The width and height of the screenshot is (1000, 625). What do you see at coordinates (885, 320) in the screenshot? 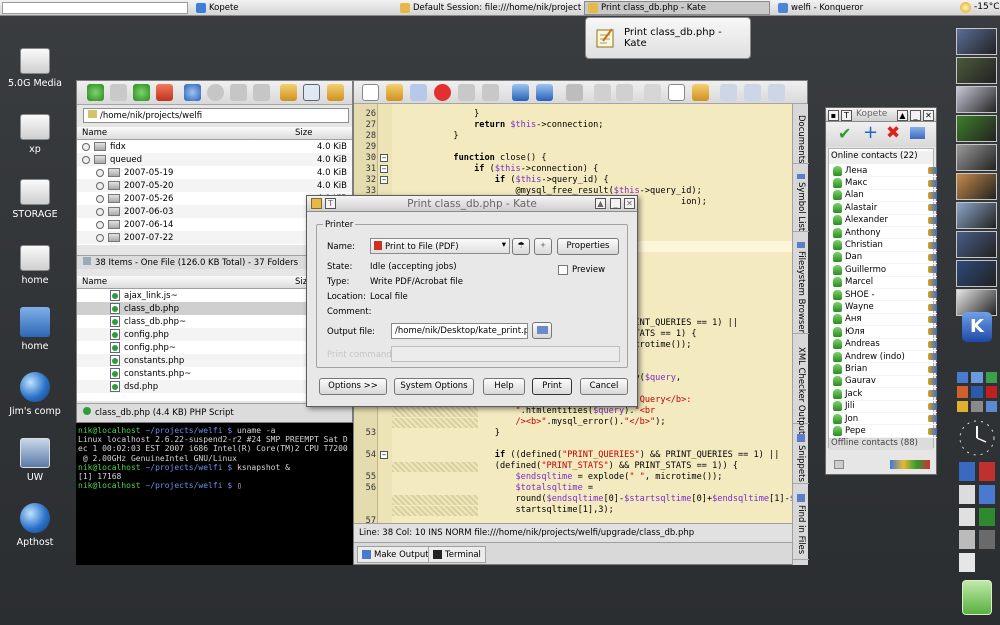
I see `contact-item: Аня` at bounding box center [885, 320].